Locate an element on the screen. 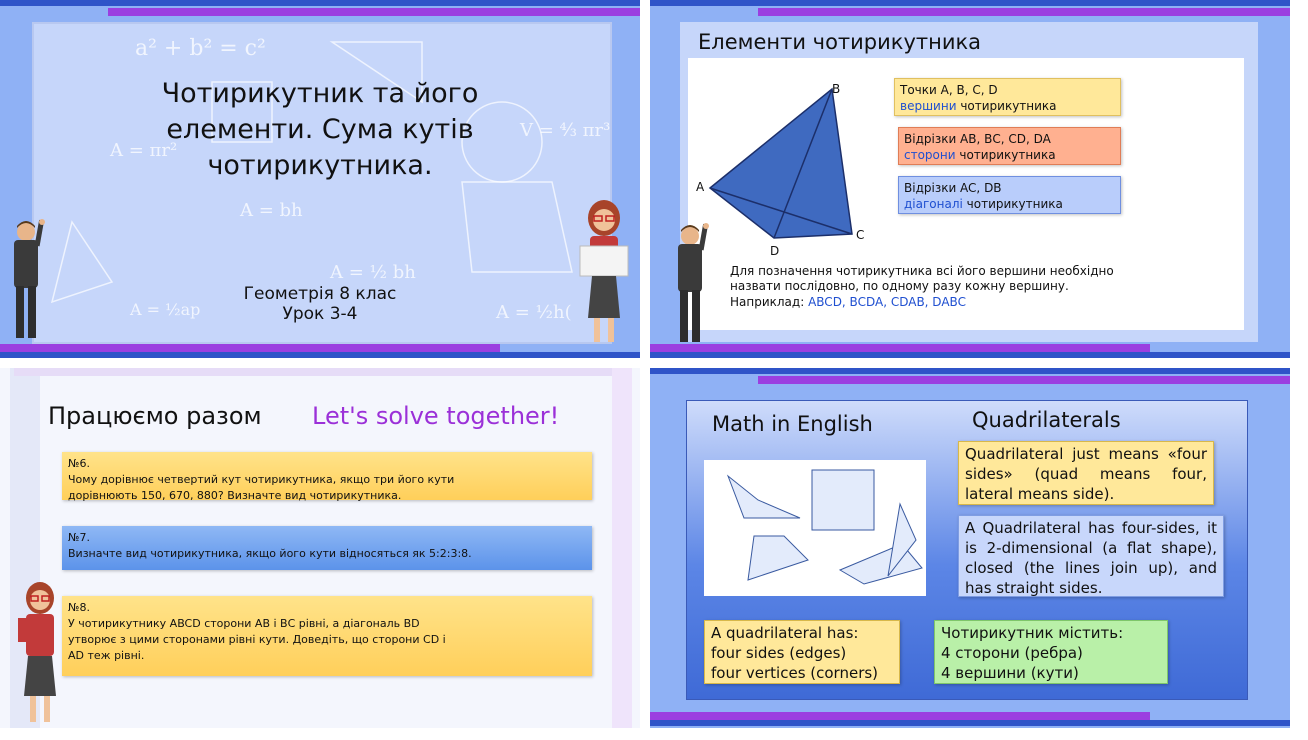 Image resolution: width=1308 pixels, height=740 pixels. box-line: вершини чотирикутника is located at coordinates (1007, 106).